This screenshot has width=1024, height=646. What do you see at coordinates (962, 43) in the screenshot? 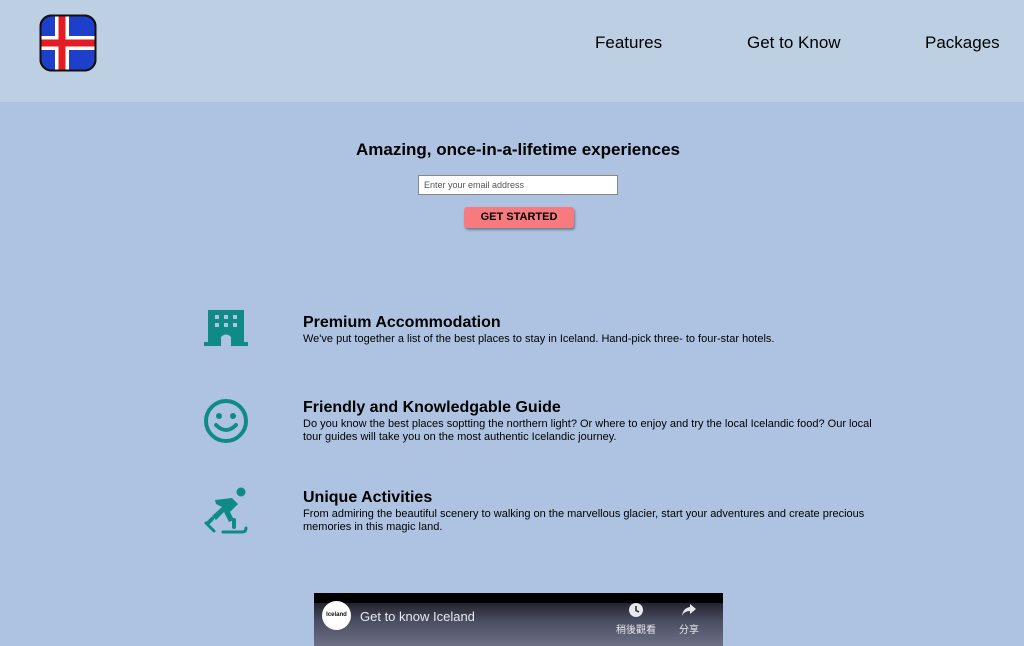
I see `nav-packages: Packages` at bounding box center [962, 43].